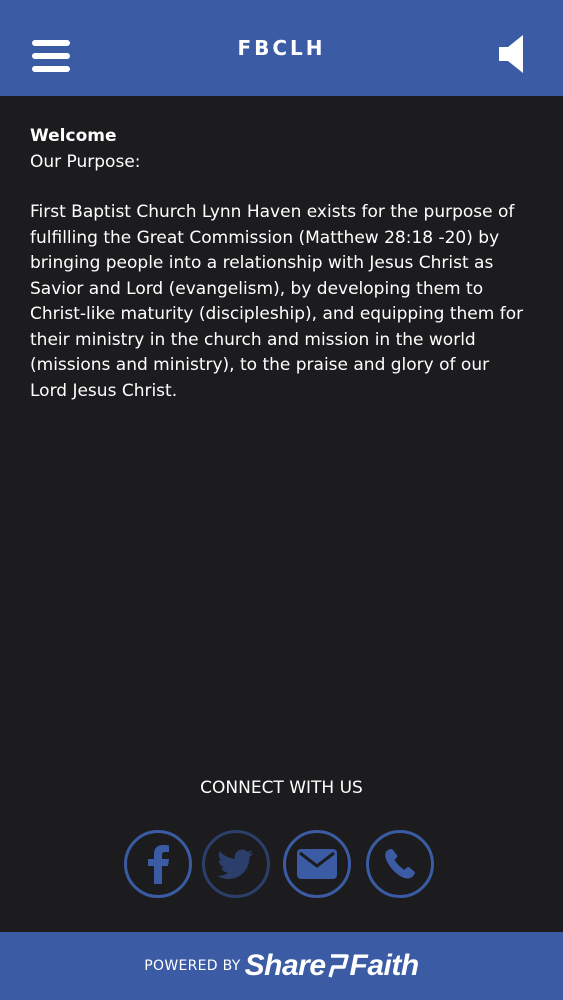 Image resolution: width=563 pixels, height=1000 pixels. I want to click on facebook-button, so click(158, 864).